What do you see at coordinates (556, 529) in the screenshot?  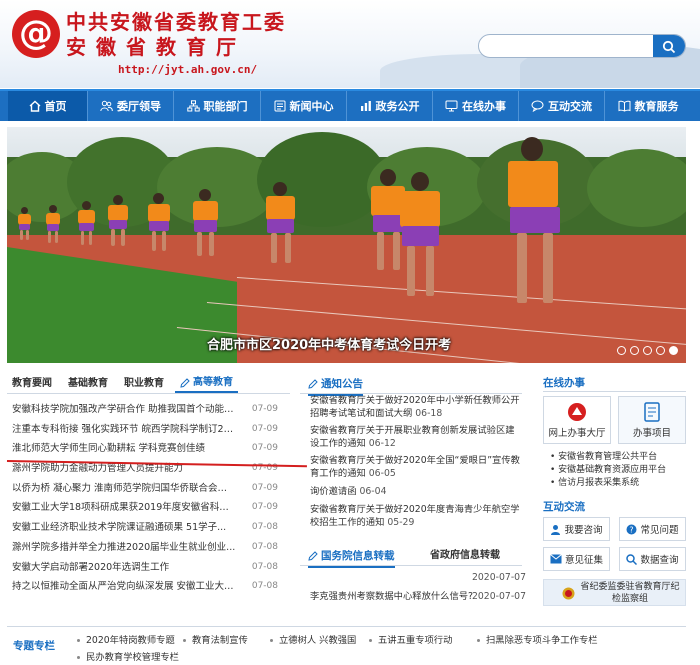 I see `person-icon` at bounding box center [556, 529].